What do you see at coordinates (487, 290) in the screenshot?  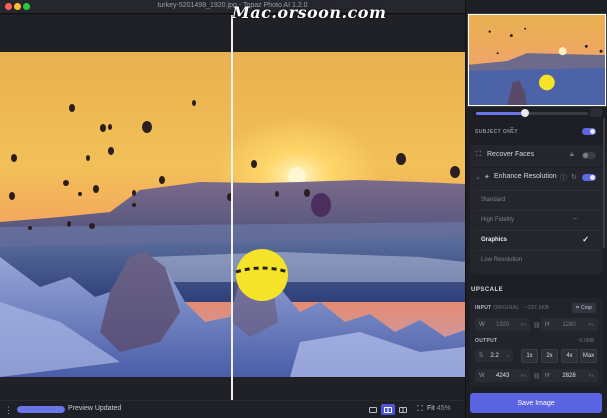 I see `upscale-heading: UPSCALE` at bounding box center [487, 290].